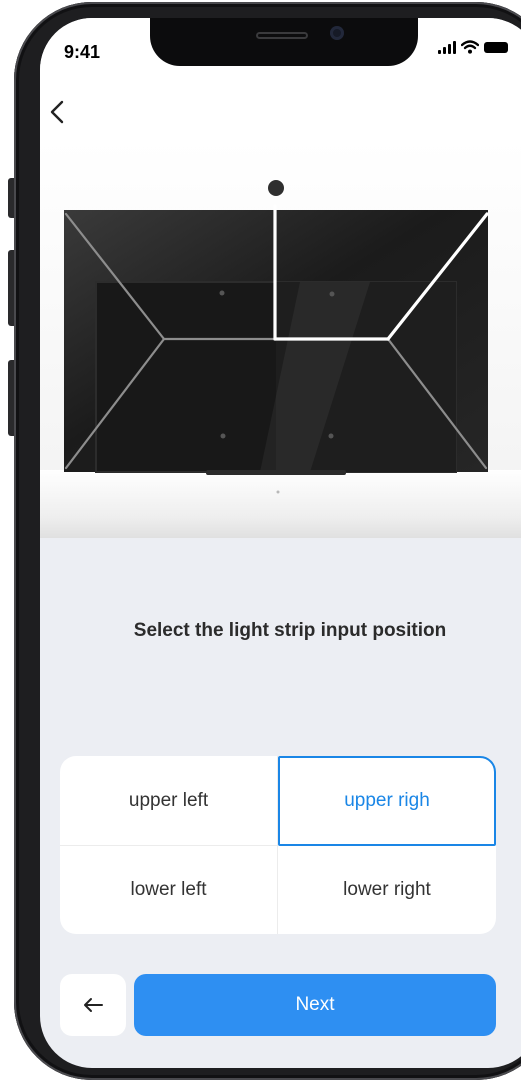 Image resolution: width=521 pixels, height=1085 pixels. What do you see at coordinates (58, 112) in the screenshot?
I see `chevron-left-icon` at bounding box center [58, 112].